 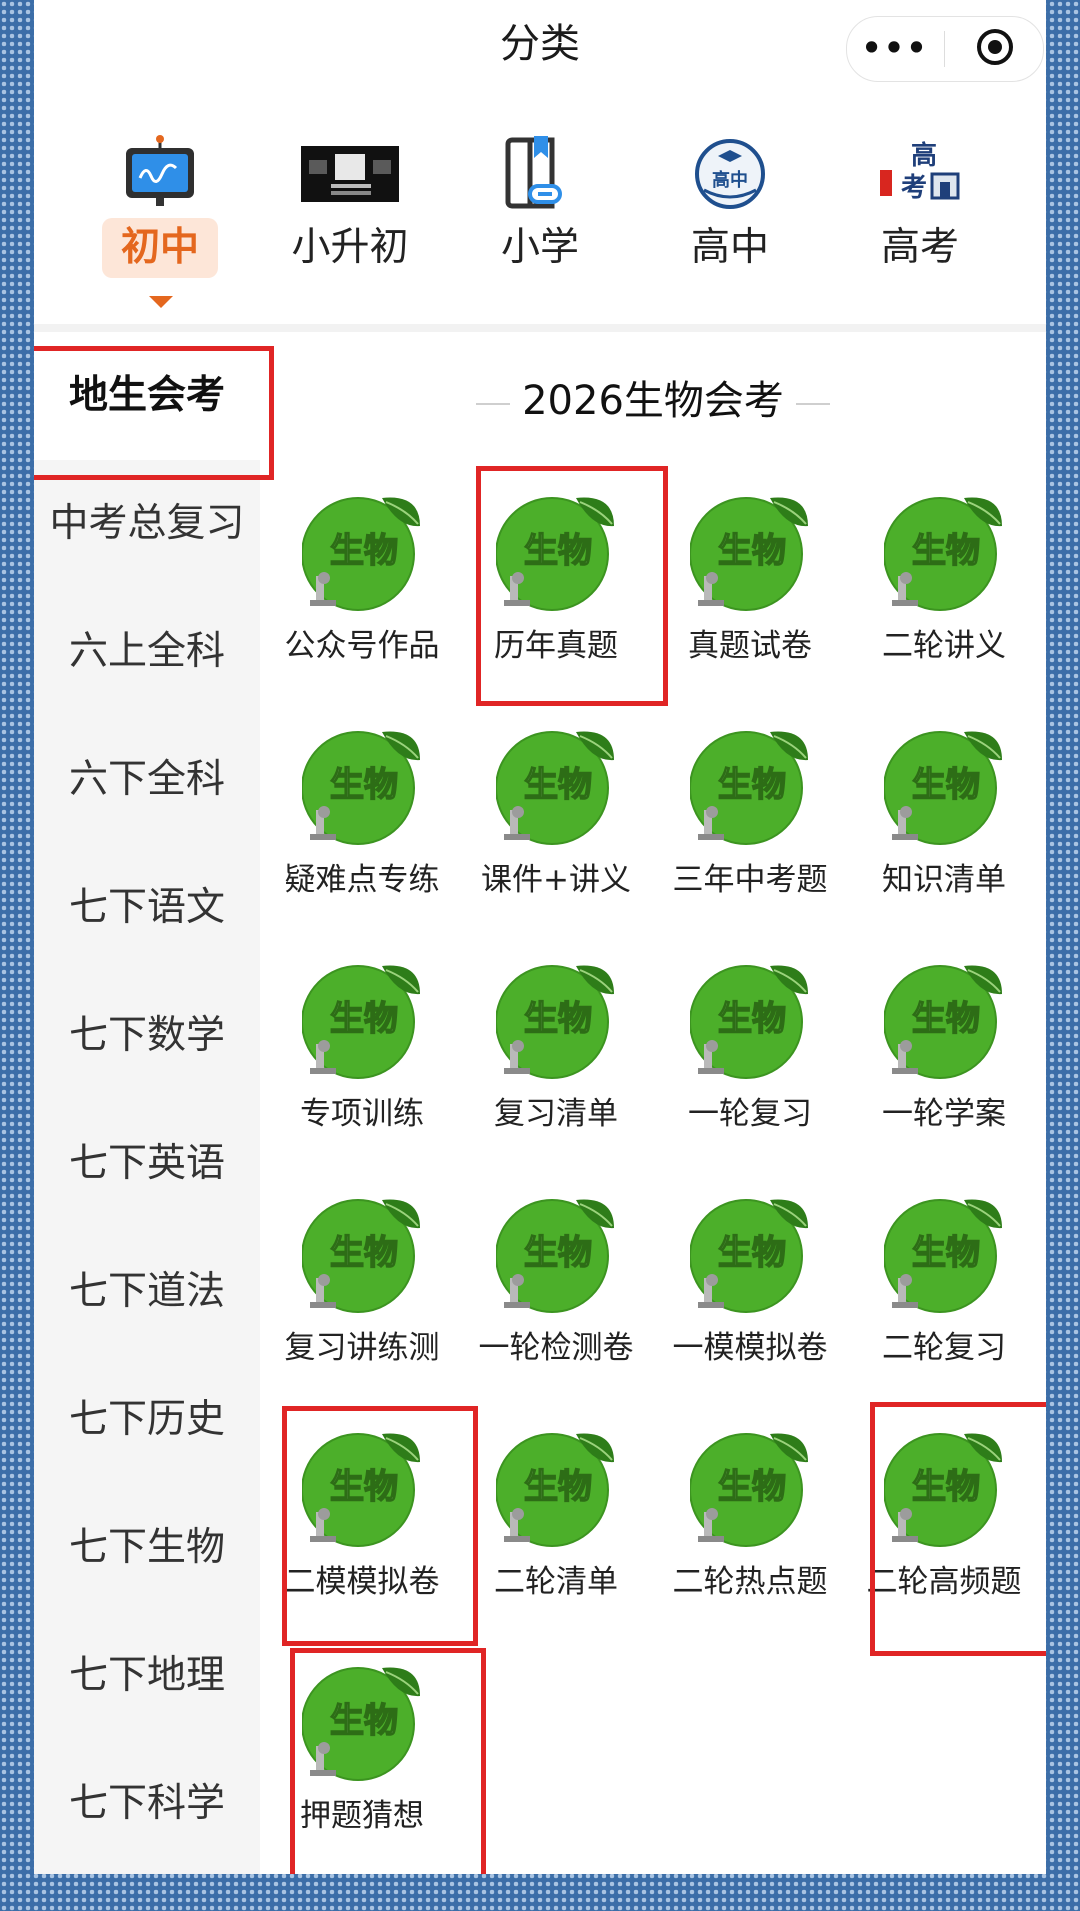 What do you see at coordinates (813, 404) in the screenshot?
I see `title-line-right` at bounding box center [813, 404].